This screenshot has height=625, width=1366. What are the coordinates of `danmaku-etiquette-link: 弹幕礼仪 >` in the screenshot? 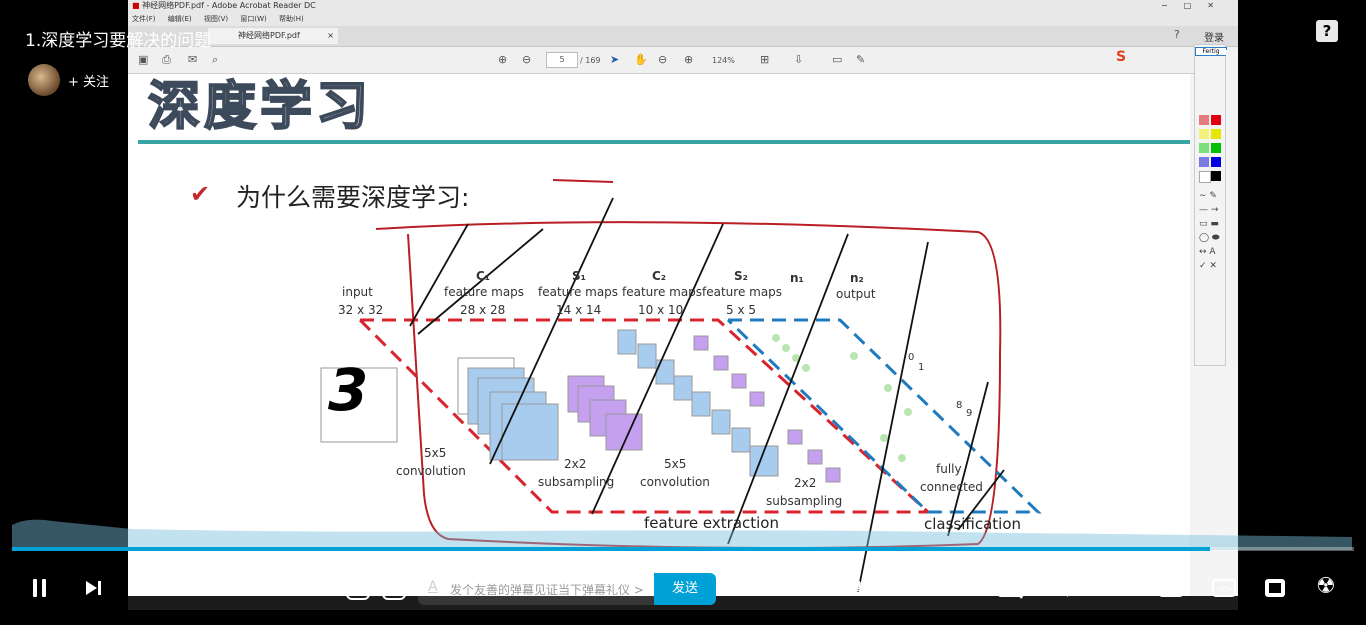 It's located at (613, 589).